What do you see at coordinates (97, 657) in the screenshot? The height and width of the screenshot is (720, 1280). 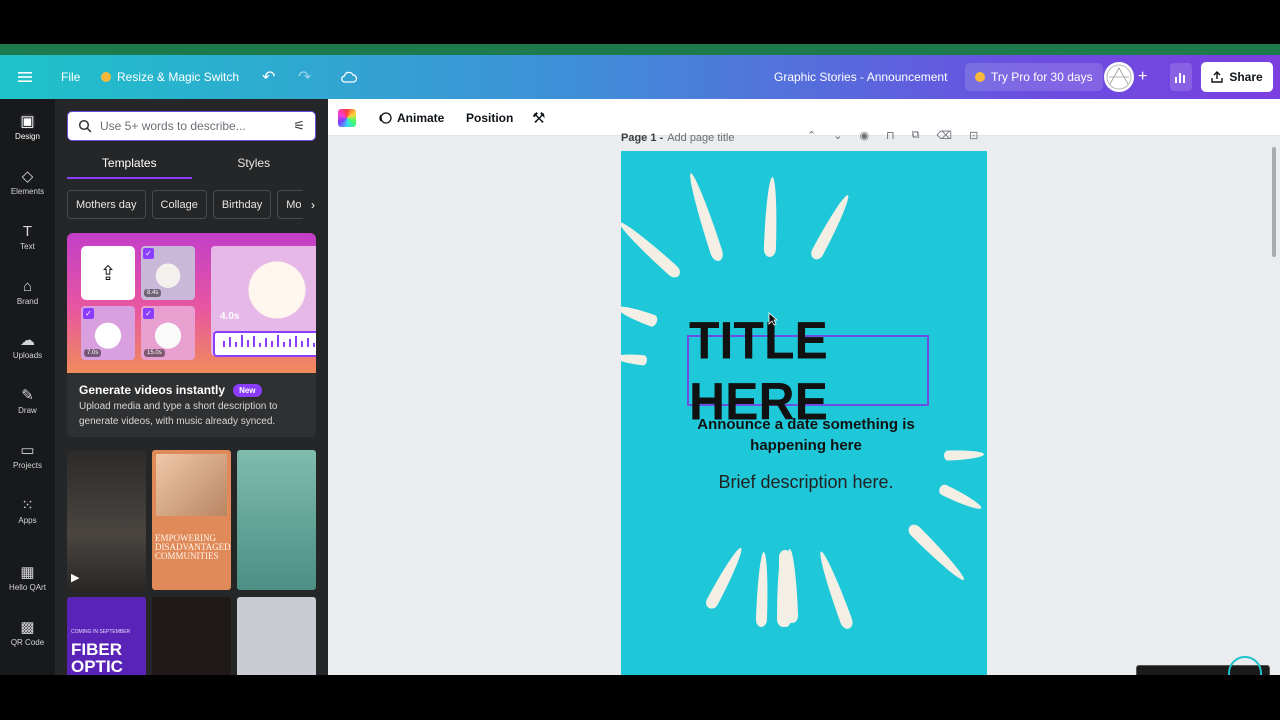 I see `template-headline: FIBER OPTIC` at bounding box center [97, 657].